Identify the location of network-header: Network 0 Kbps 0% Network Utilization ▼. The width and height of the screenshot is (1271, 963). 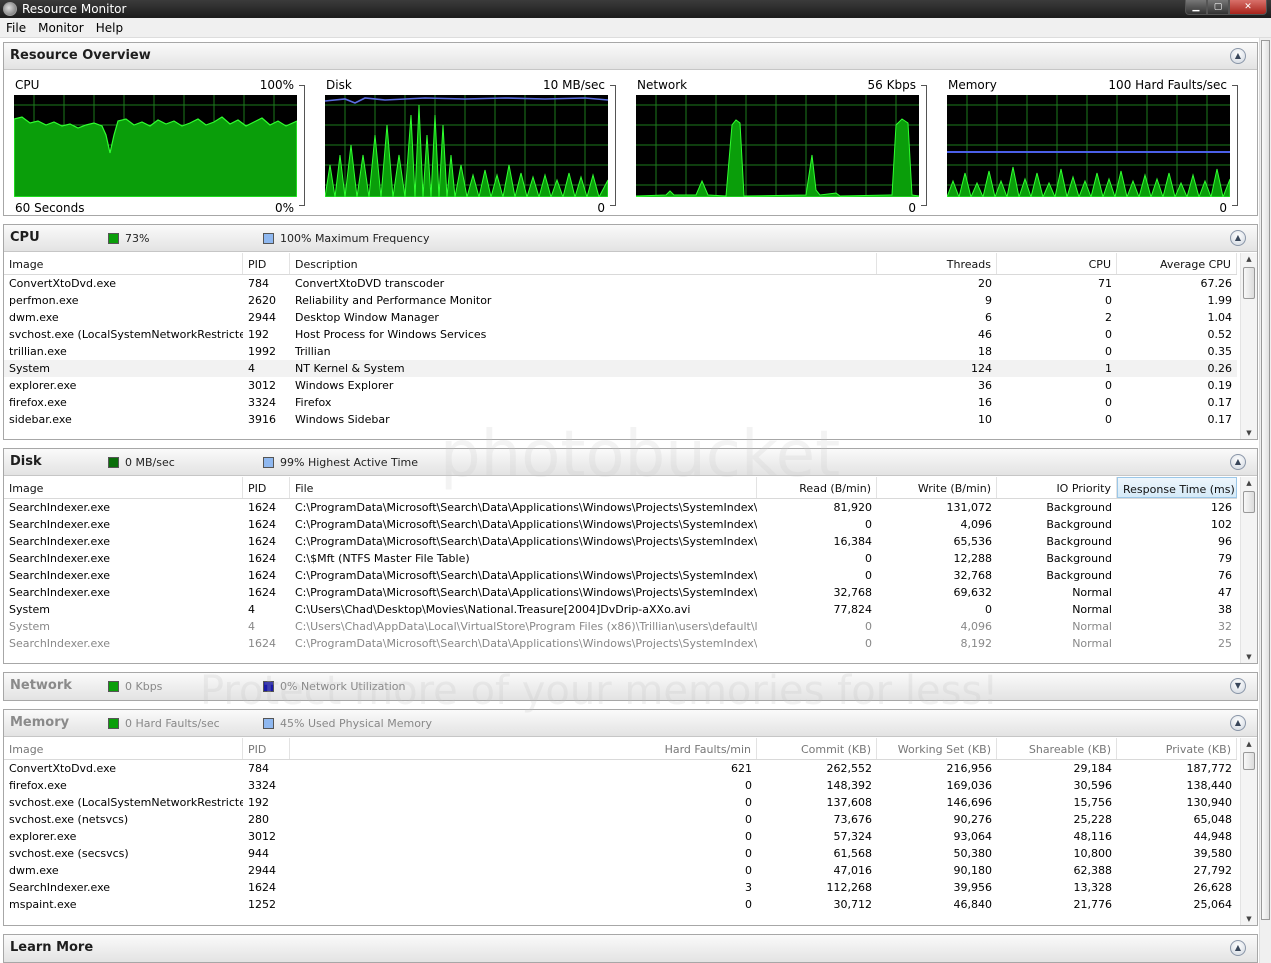
(630, 686).